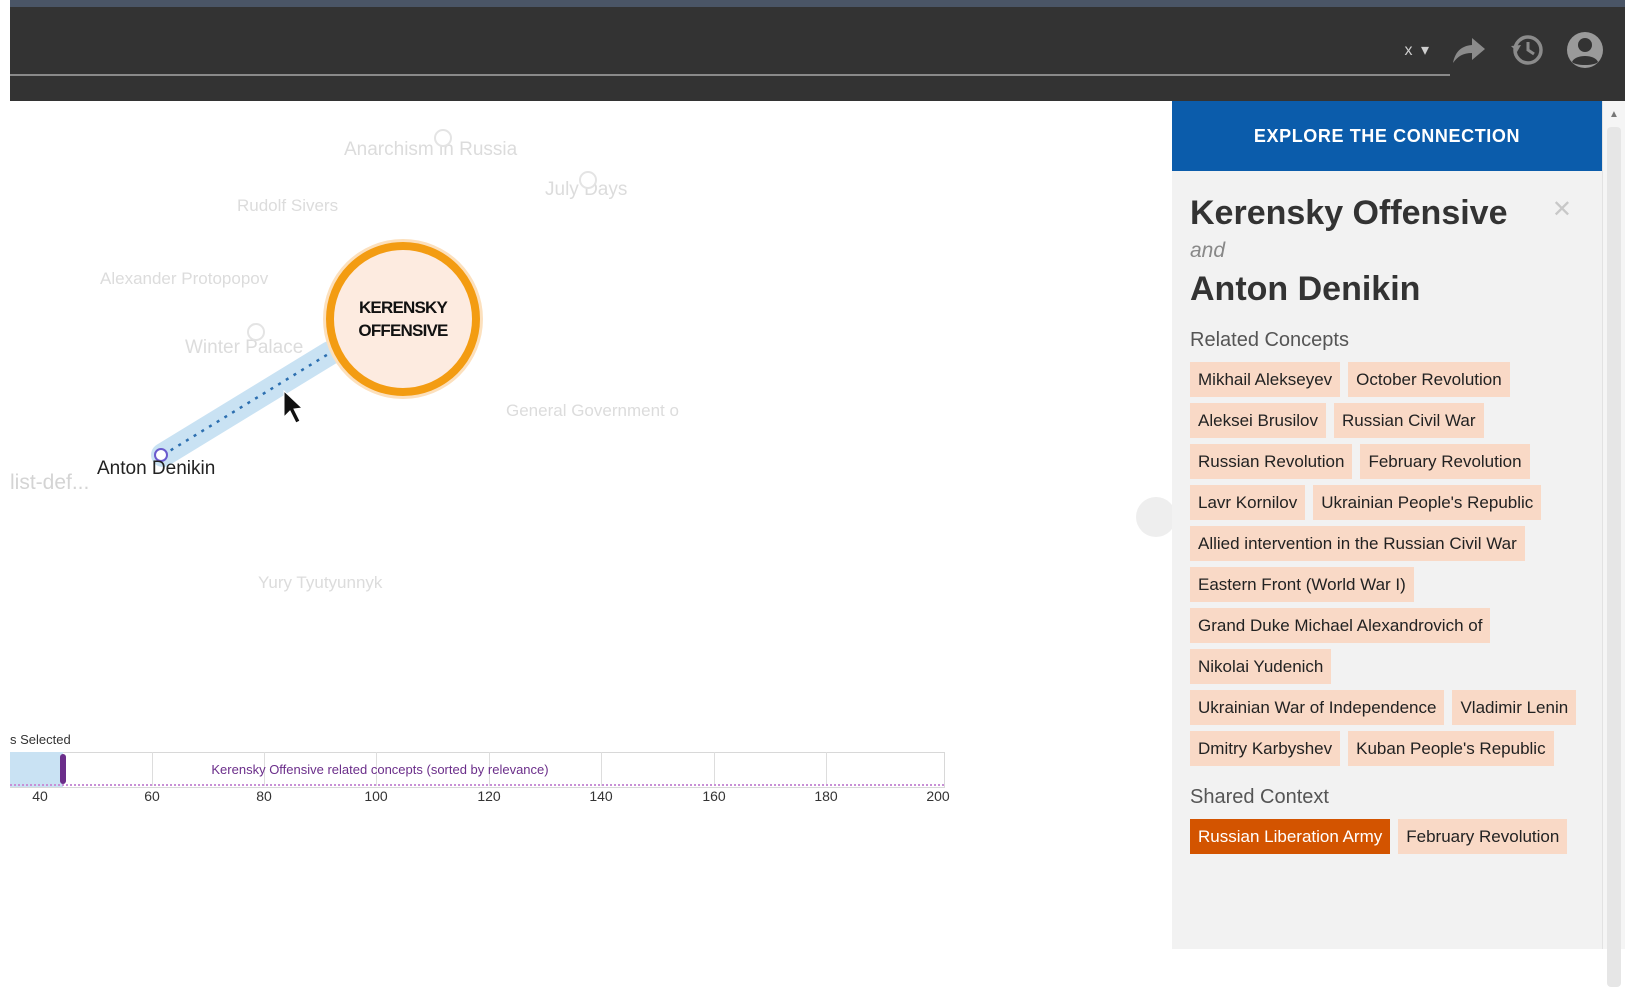 The image size is (1625, 987). What do you see at coordinates (1248, 502) in the screenshot?
I see `concept-tag: Lavr Kornilov` at bounding box center [1248, 502].